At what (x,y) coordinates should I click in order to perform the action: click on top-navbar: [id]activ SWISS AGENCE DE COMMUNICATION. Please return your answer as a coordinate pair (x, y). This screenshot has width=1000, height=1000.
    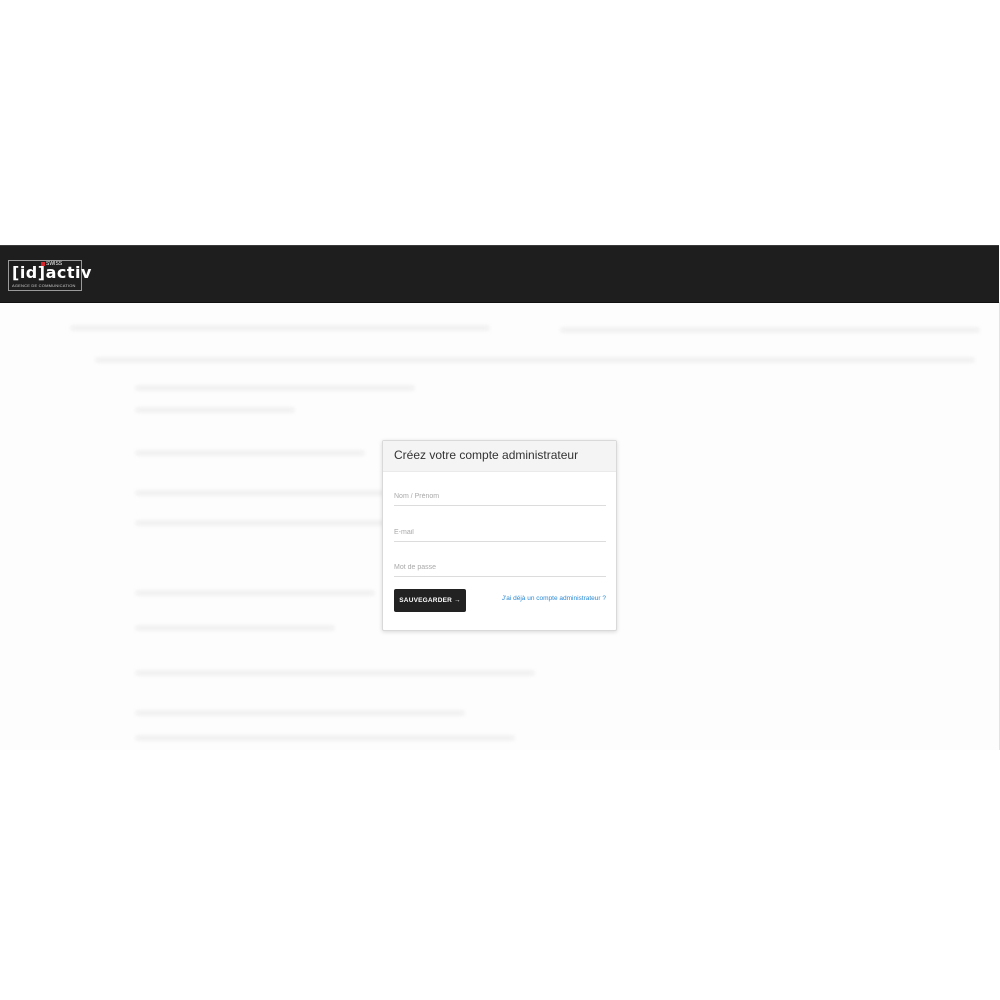
    Looking at the image, I should click on (499, 274).